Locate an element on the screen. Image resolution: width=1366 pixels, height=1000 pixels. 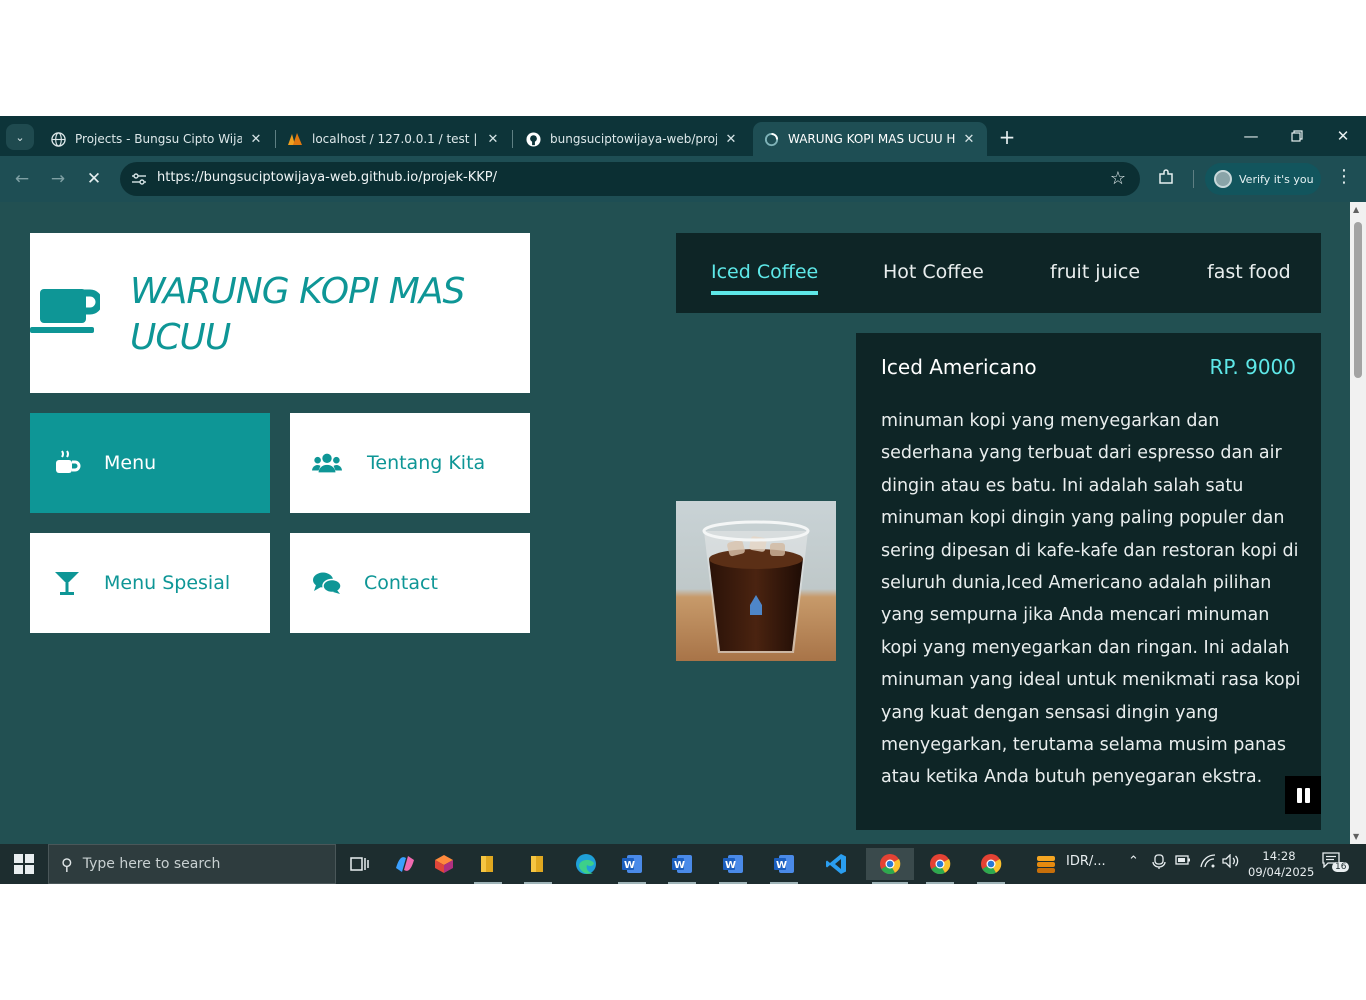
tab-label: Hot Coffee is located at coordinates (933, 272).